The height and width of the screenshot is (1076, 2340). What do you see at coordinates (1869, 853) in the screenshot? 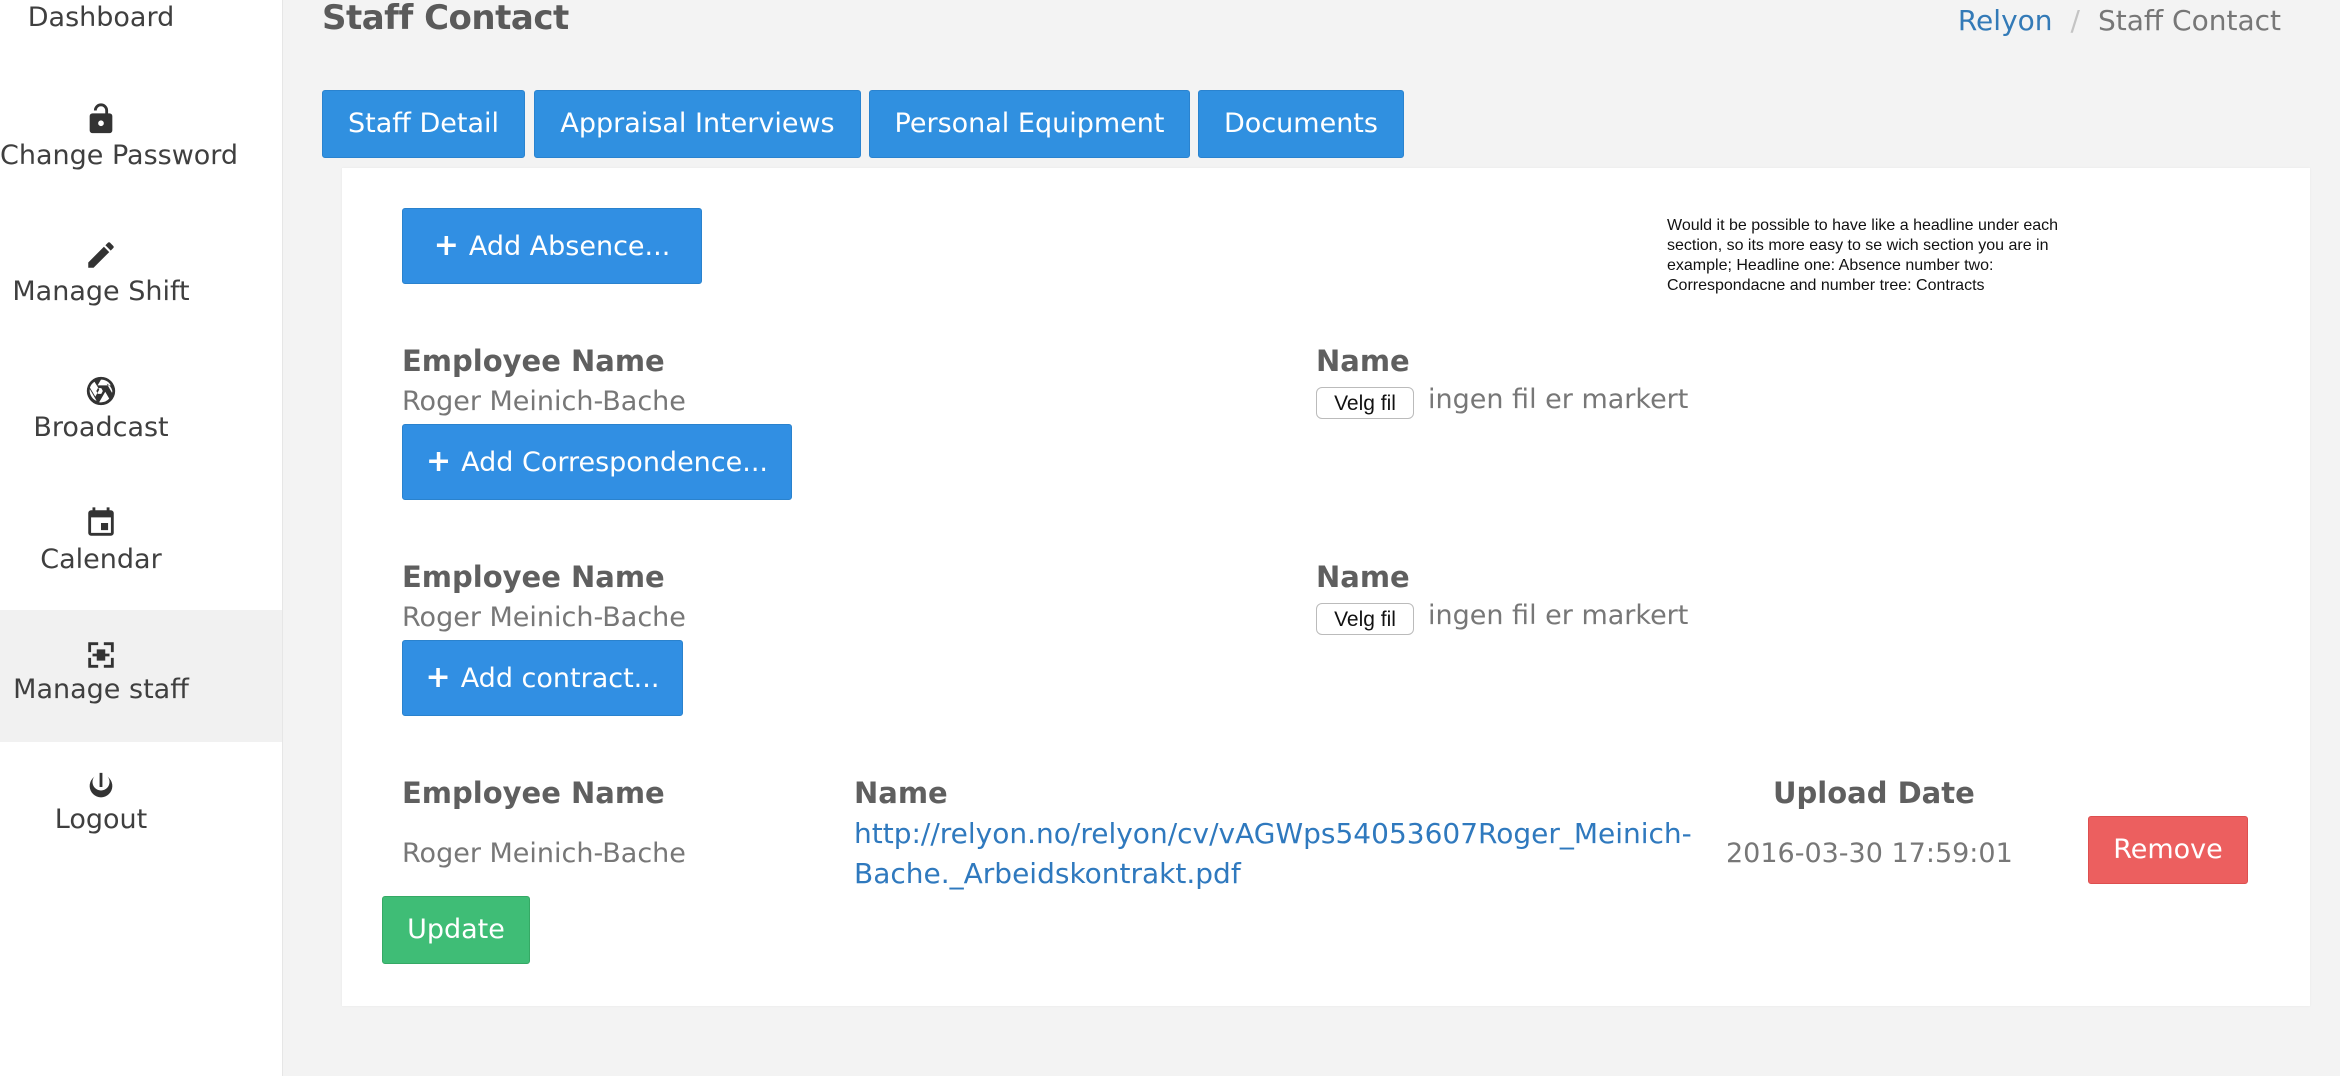
I see `contract-upload-date-value: 2016-03-30 17:59:01` at bounding box center [1869, 853].